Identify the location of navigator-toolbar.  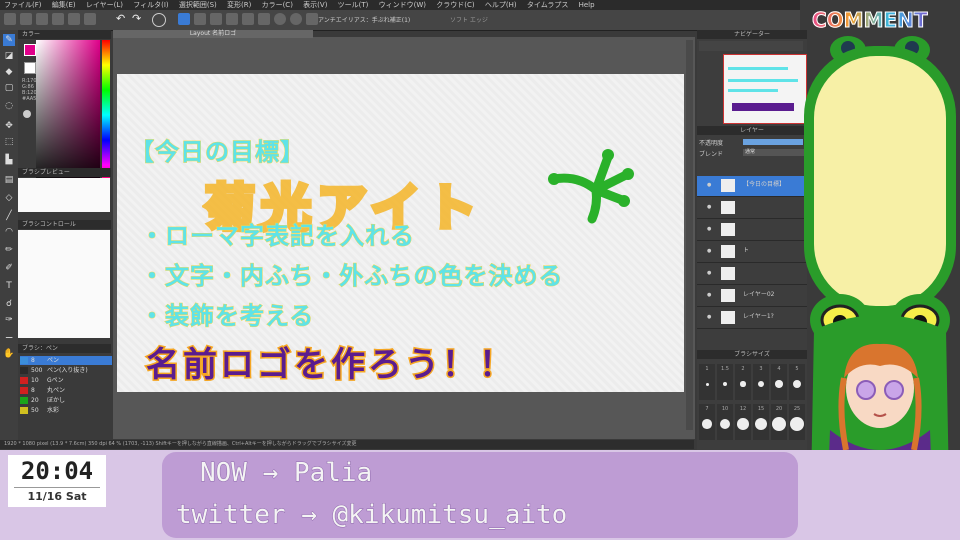
(751, 46).